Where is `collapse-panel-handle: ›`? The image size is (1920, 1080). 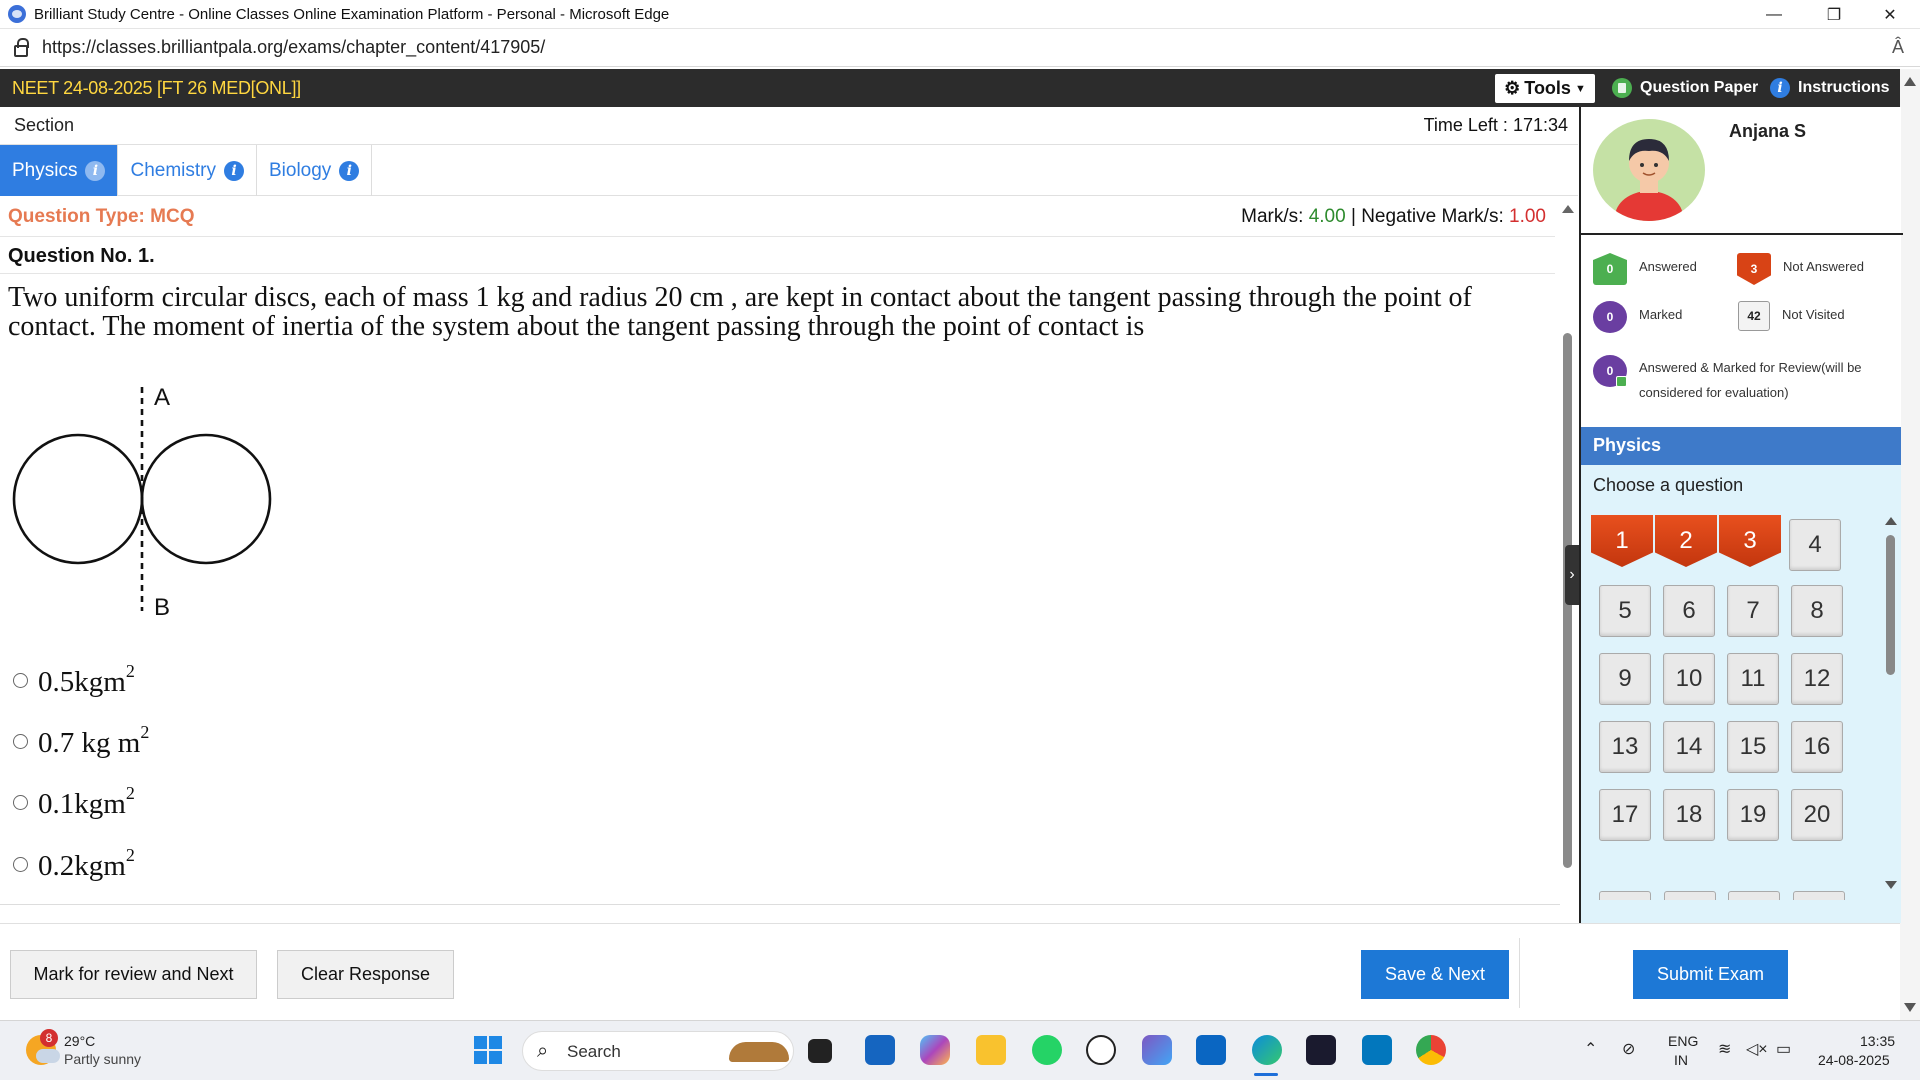 collapse-panel-handle: › is located at coordinates (1572, 575).